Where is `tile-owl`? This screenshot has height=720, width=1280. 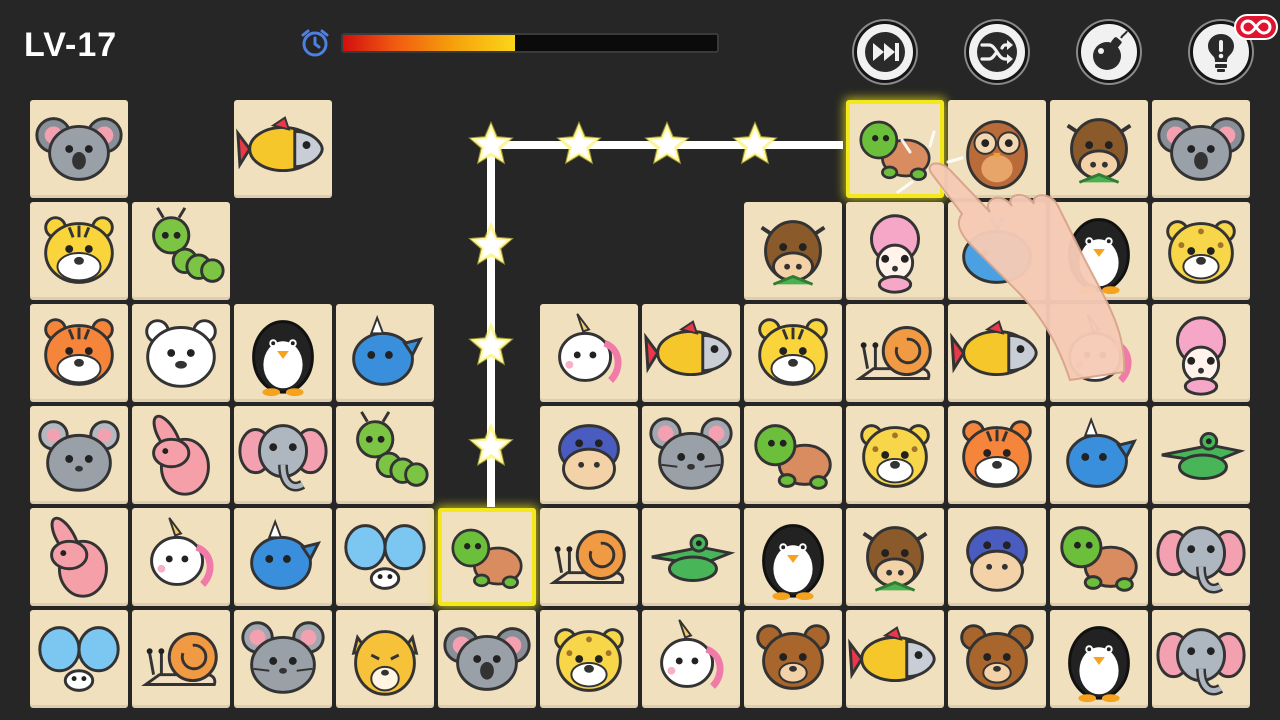
tile-owl is located at coordinates (997, 149).